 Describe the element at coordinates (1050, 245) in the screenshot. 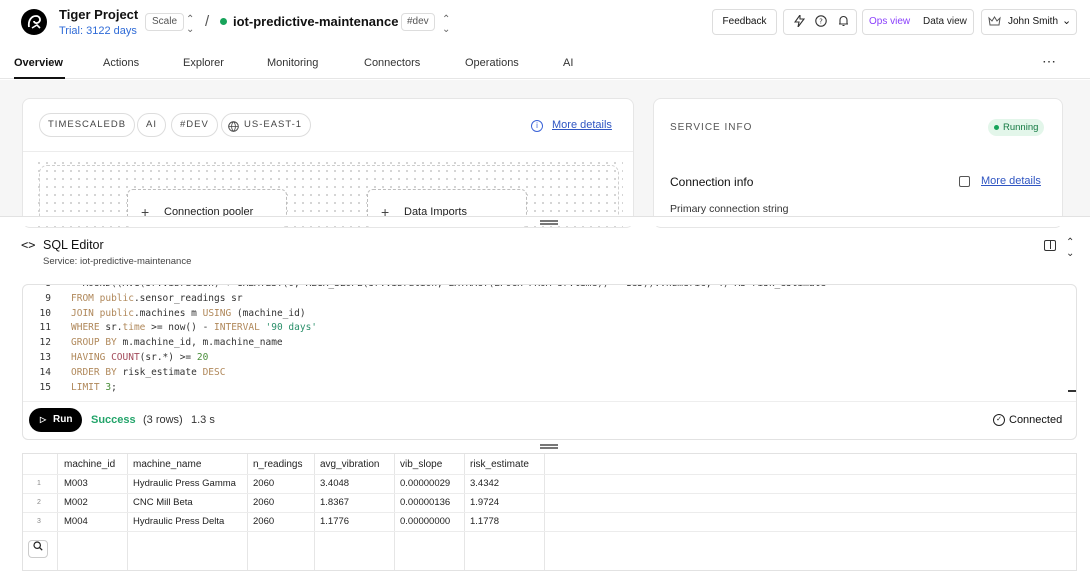

I see `panel-layout-icon` at that location.